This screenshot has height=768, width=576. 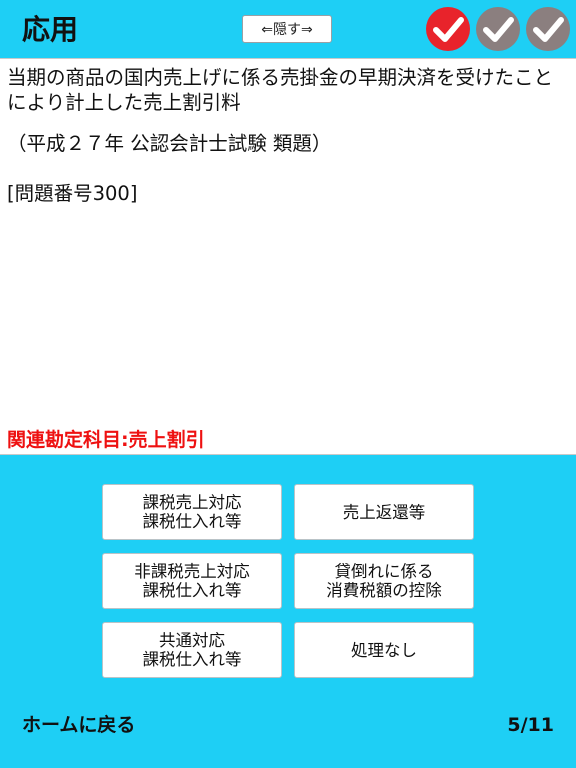 What do you see at coordinates (530, 725) in the screenshot?
I see `page-counter: 5/11` at bounding box center [530, 725].